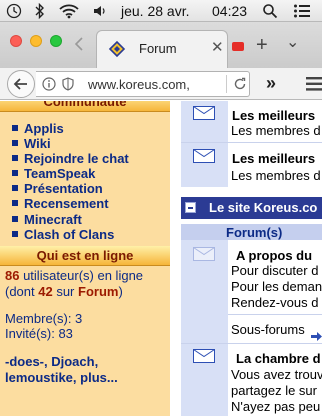 The height and width of the screenshot is (416, 322). I want to click on sidebar-link-applis: Applis, so click(70, 128).